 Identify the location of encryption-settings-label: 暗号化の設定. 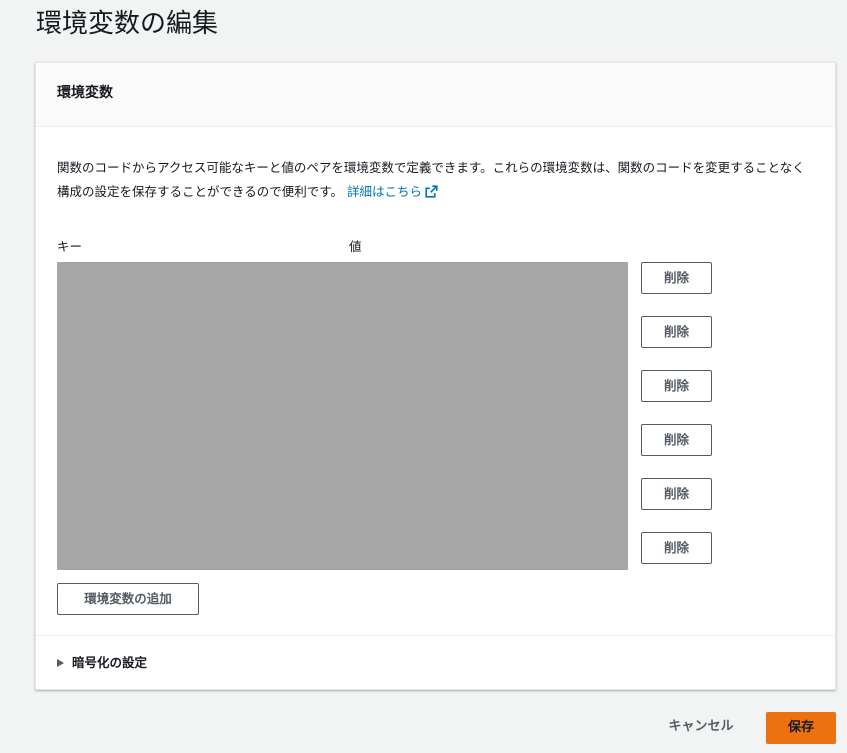
(110, 662).